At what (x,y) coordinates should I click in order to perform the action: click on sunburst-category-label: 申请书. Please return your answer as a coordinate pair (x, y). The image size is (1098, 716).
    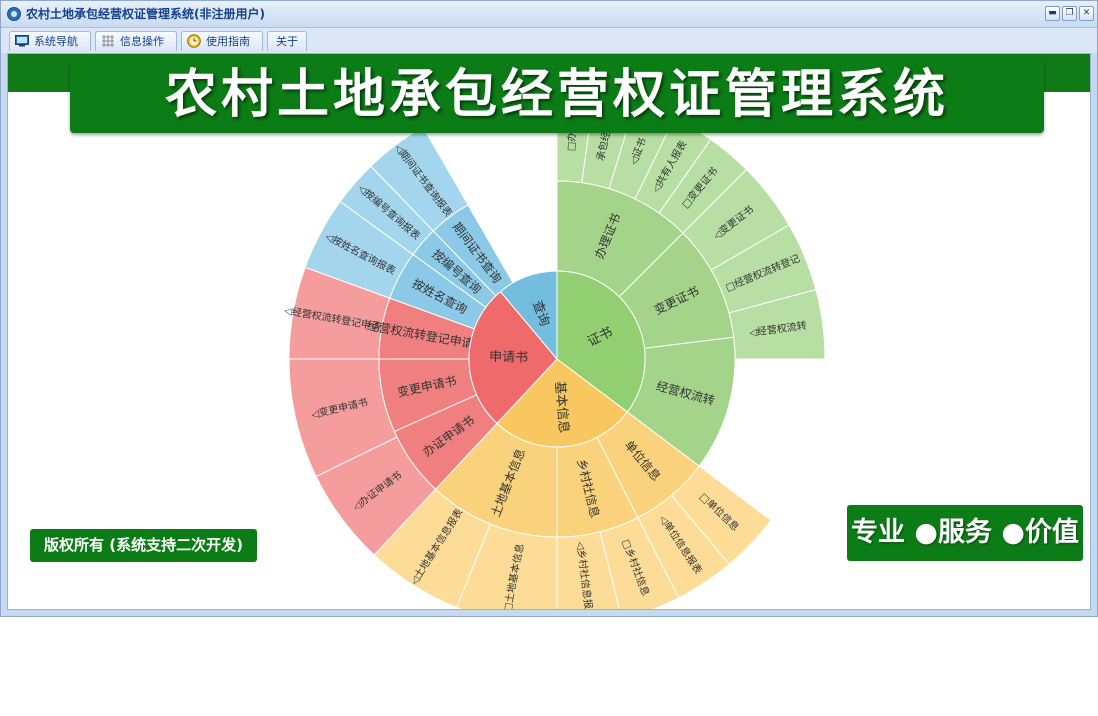
    Looking at the image, I should click on (508, 358).